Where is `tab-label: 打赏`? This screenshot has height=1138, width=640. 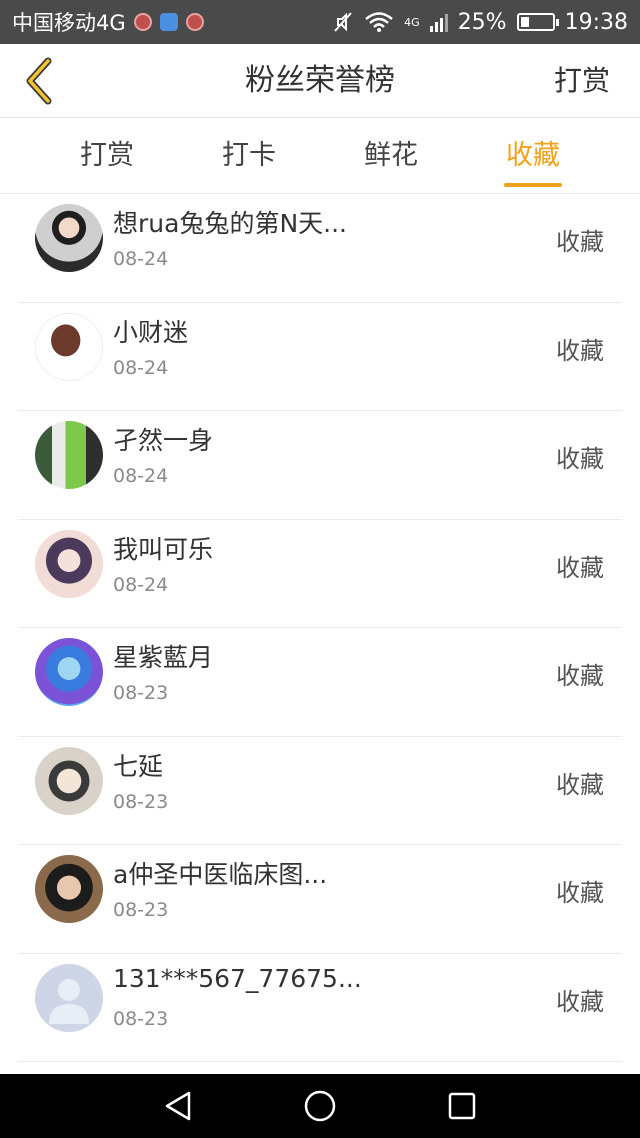
tab-label: 打赏 is located at coordinates (107, 155).